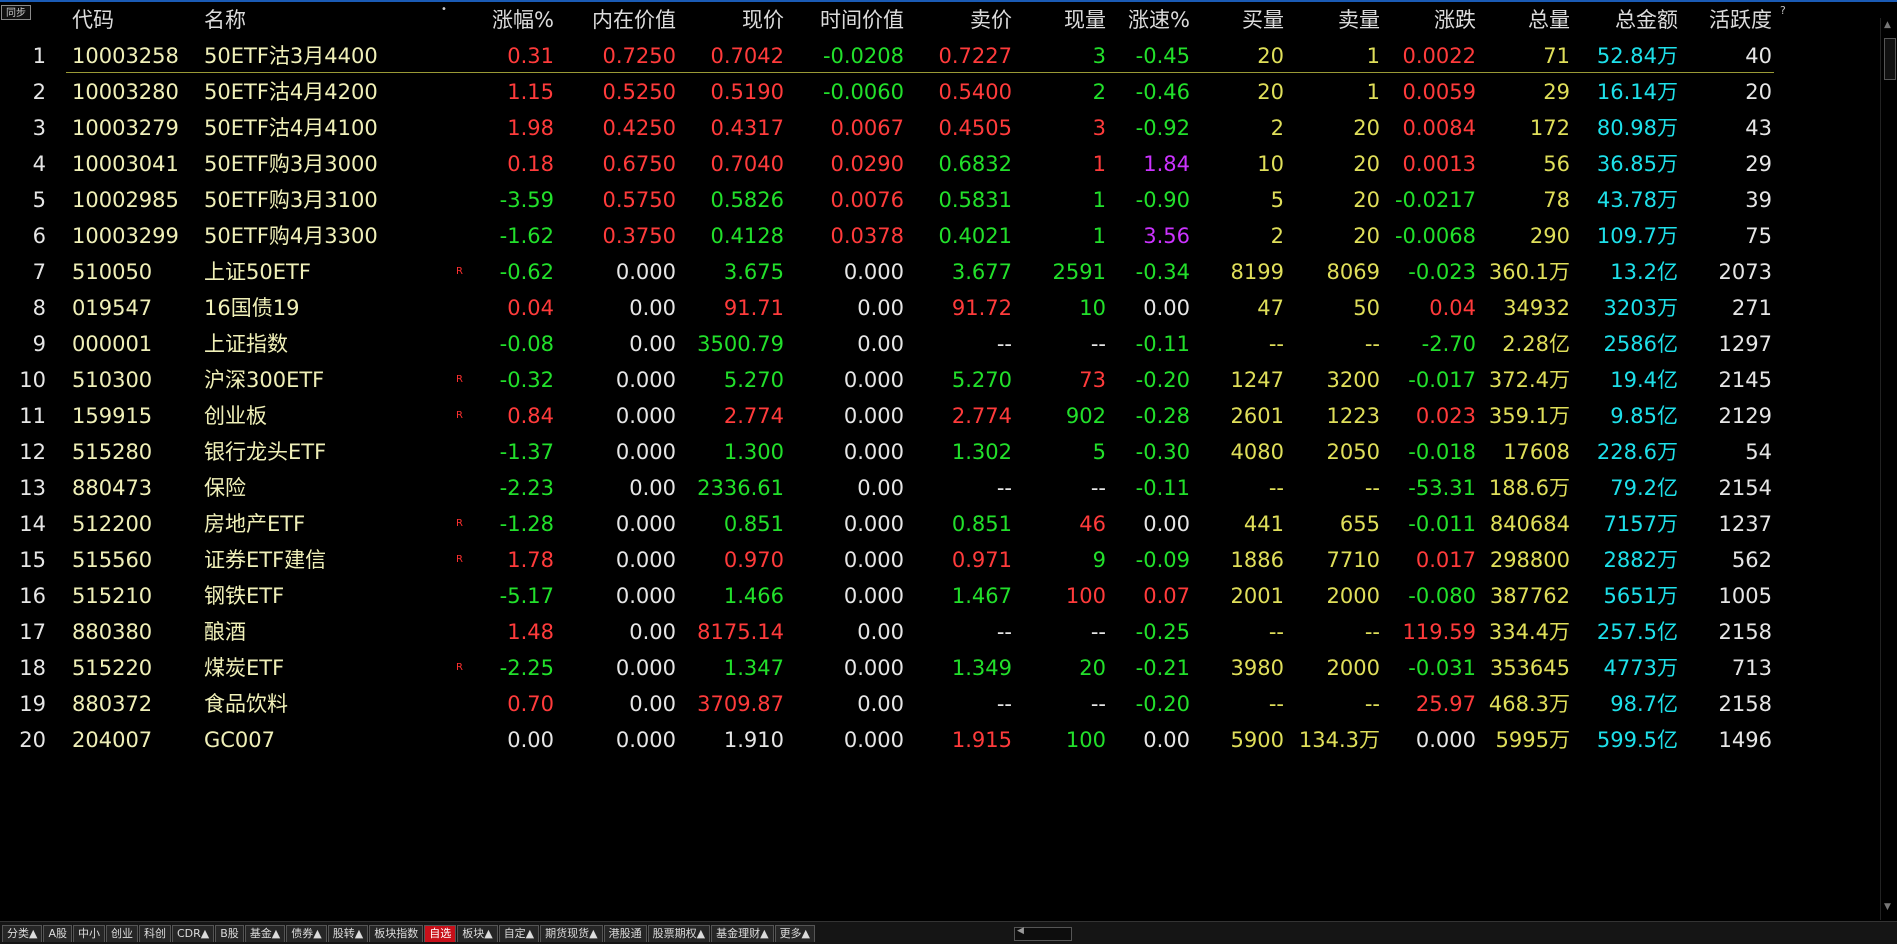  Describe the element at coordinates (1637, 164) in the screenshot. I see `cell-amount: 36.85万` at that location.